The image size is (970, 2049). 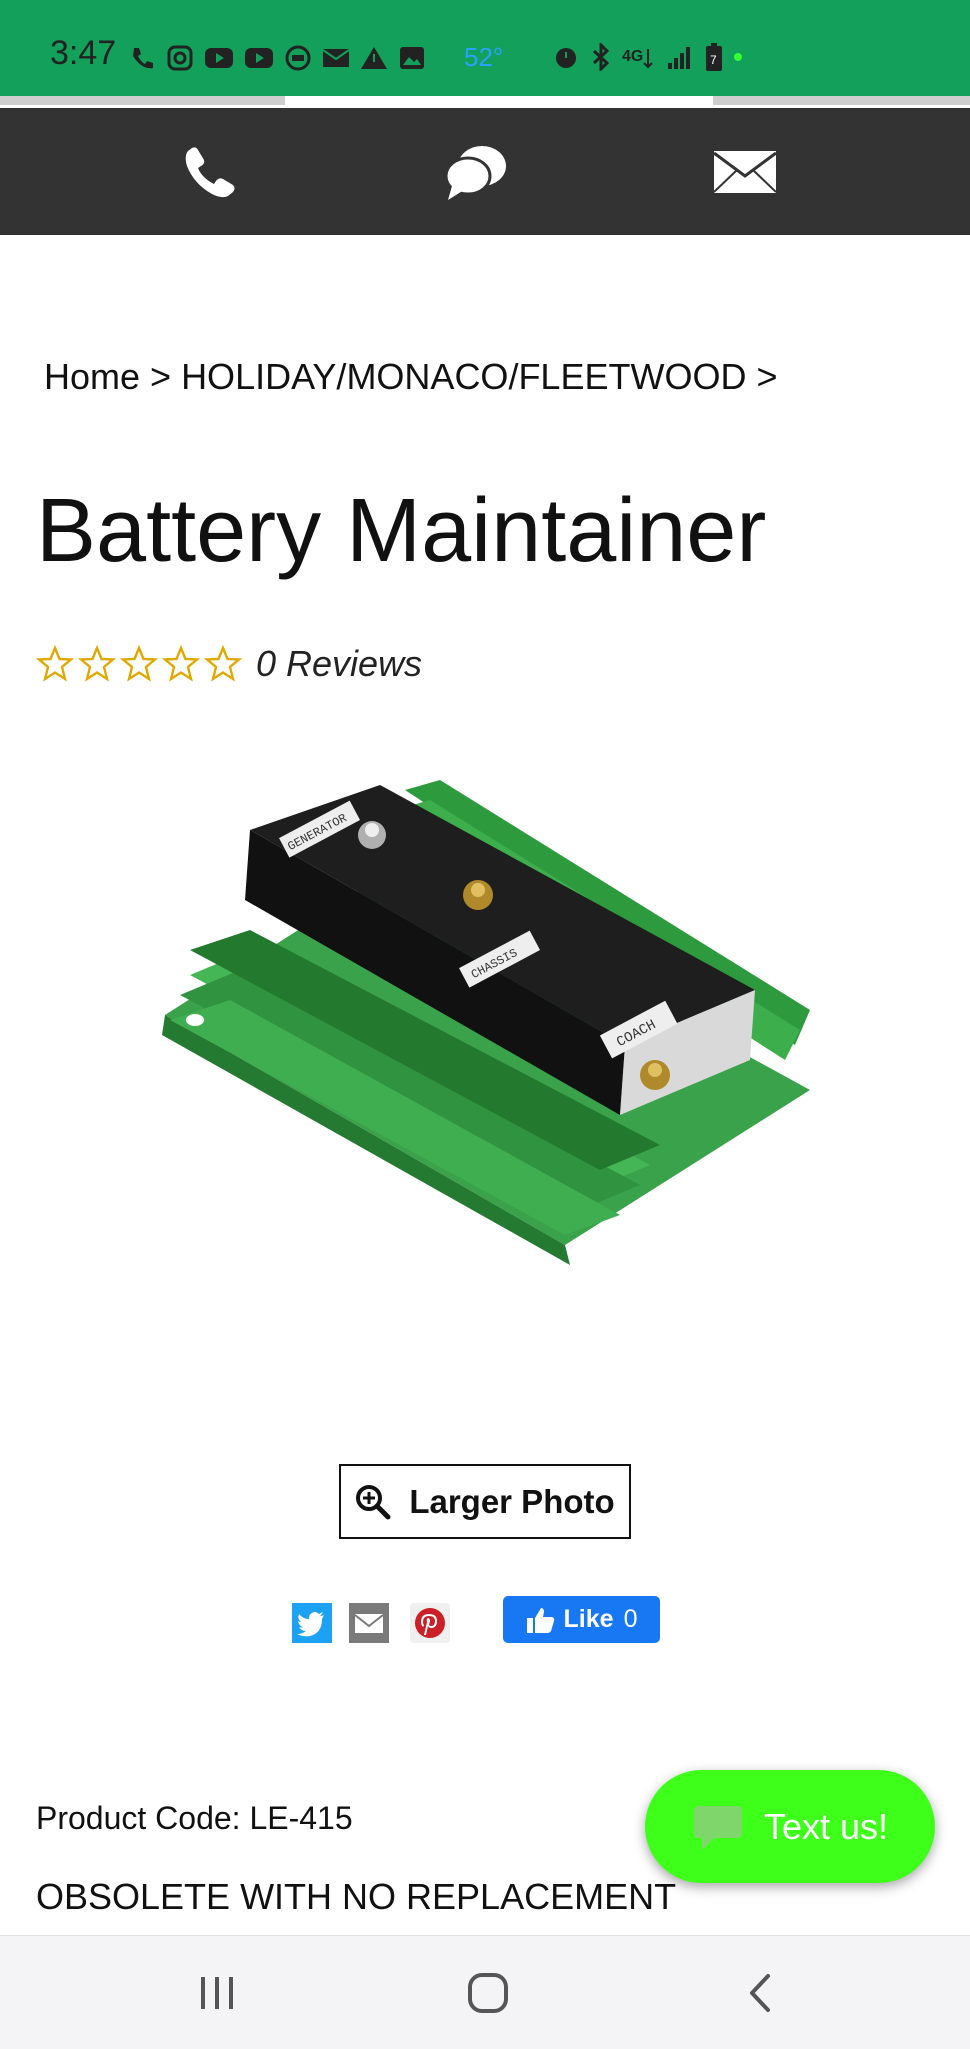 I want to click on battery-icon: 7, so click(x=714, y=57).